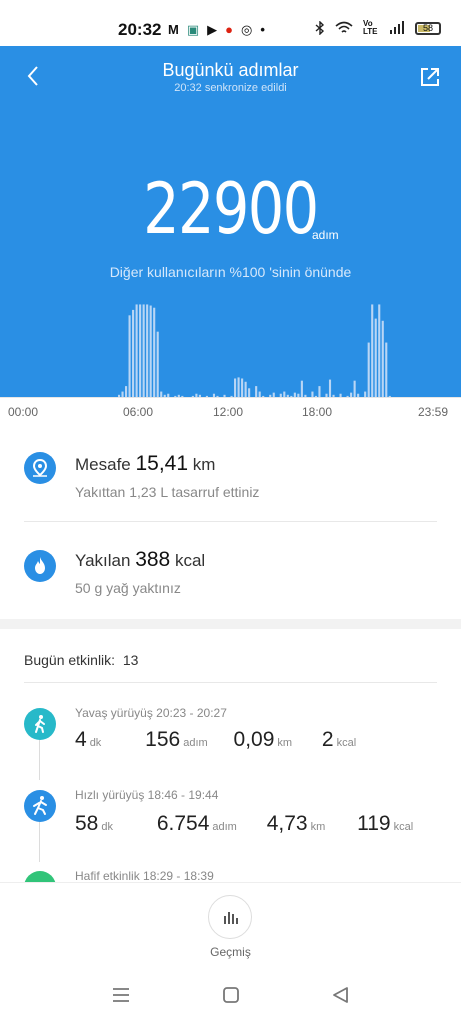 The width and height of the screenshot is (461, 1024). I want to click on menu-icon, so click(121, 995).